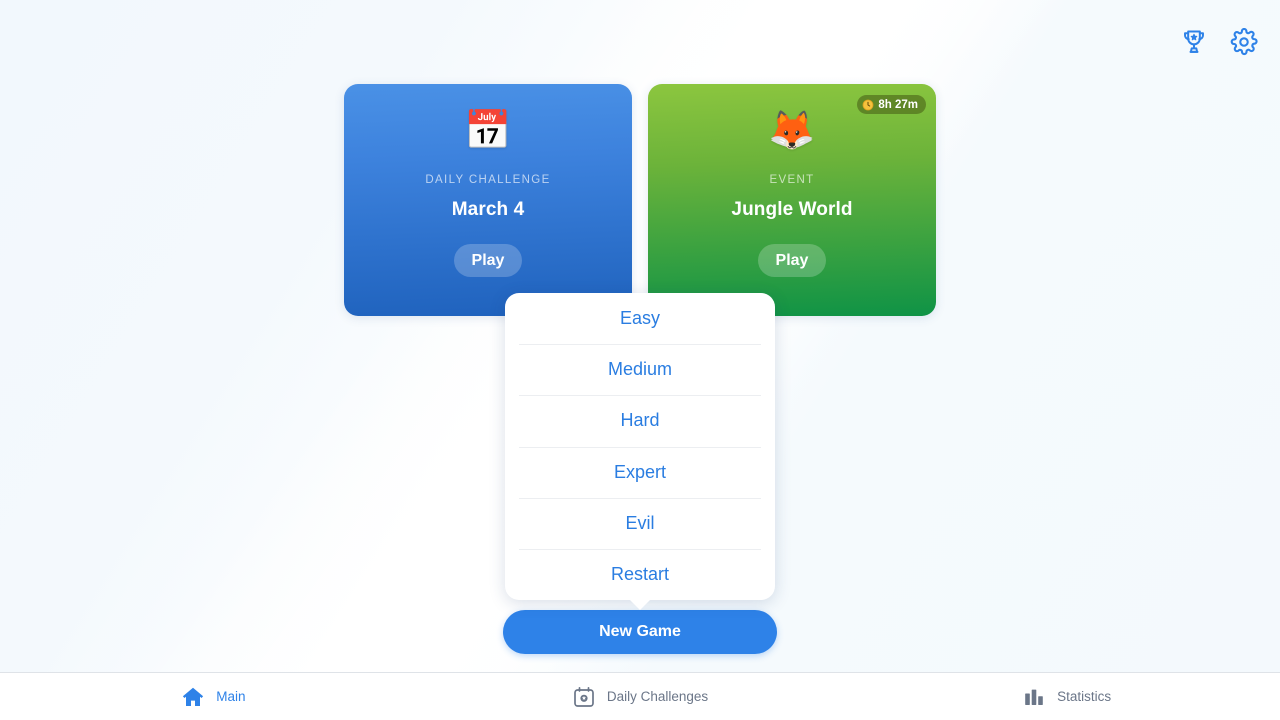 The image size is (1280, 720). What do you see at coordinates (193, 696) in the screenshot?
I see `home-icon` at bounding box center [193, 696].